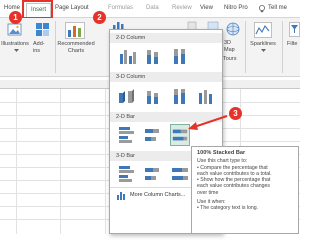 Image resolution: width=320 pixels, height=240 pixels. What do you see at coordinates (152, 8) in the screenshot?
I see `tab-data: Data` at bounding box center [152, 8].